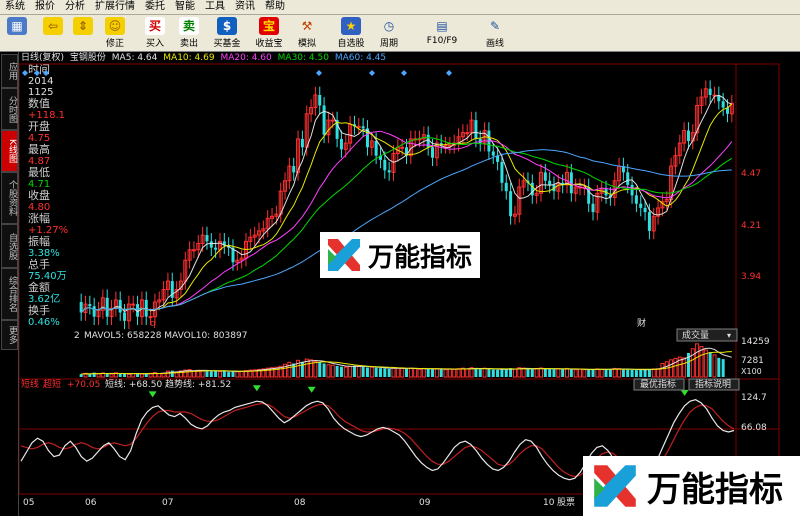 This screenshot has height=516, width=800. What do you see at coordinates (344, 255) in the screenshot?
I see `logo-mark-icon` at bounding box center [344, 255].